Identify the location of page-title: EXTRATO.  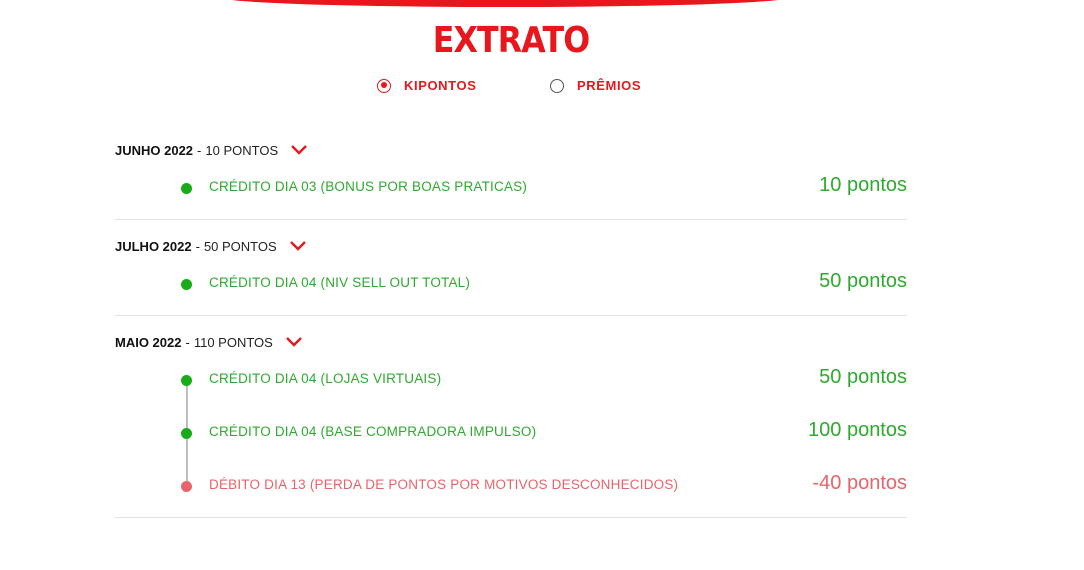
(511, 40).